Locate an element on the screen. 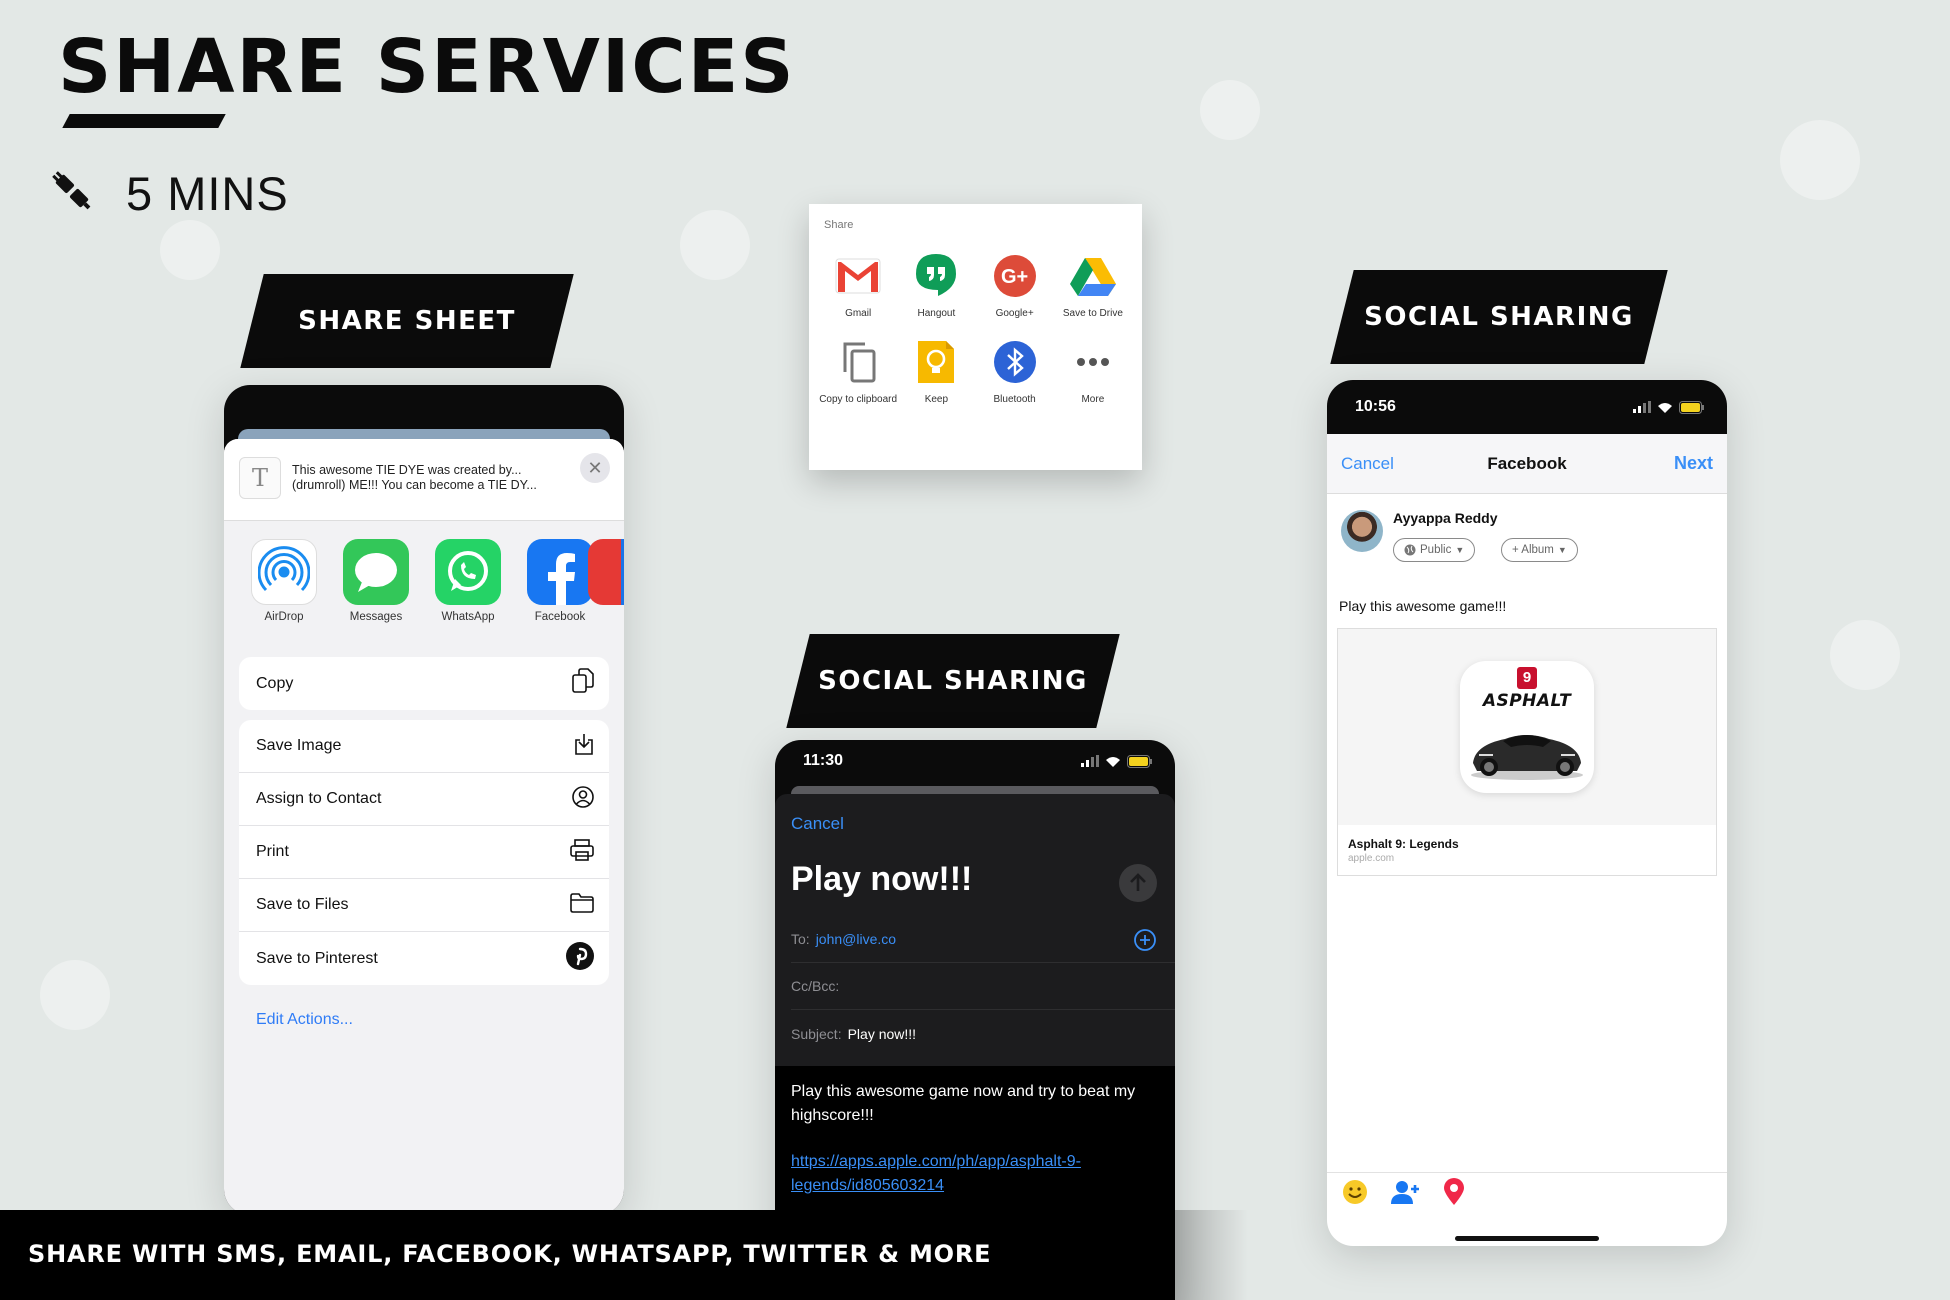  album-label: + Album is located at coordinates (1533, 550).